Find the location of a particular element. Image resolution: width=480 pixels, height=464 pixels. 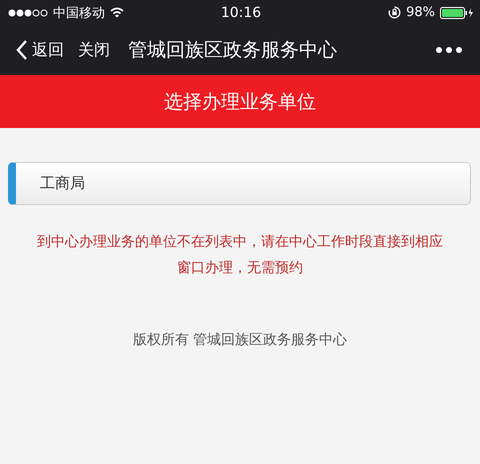

notice-text: 到中心办理业务的单位不在列表中，请在中心工作时段直接到相应窗口办理，无需预约 is located at coordinates (240, 255).